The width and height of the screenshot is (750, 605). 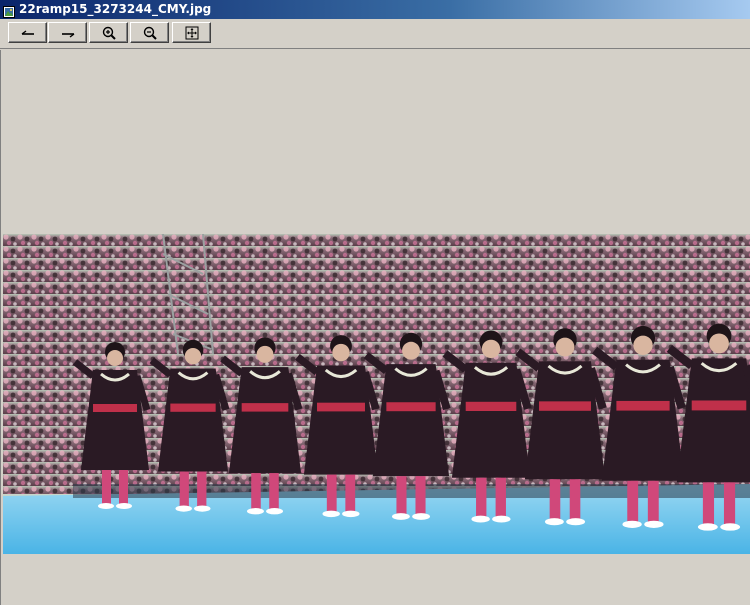 What do you see at coordinates (115, 9) in the screenshot?
I see `window-title: 22ramp15_3273244_CMY.jpg` at bounding box center [115, 9].